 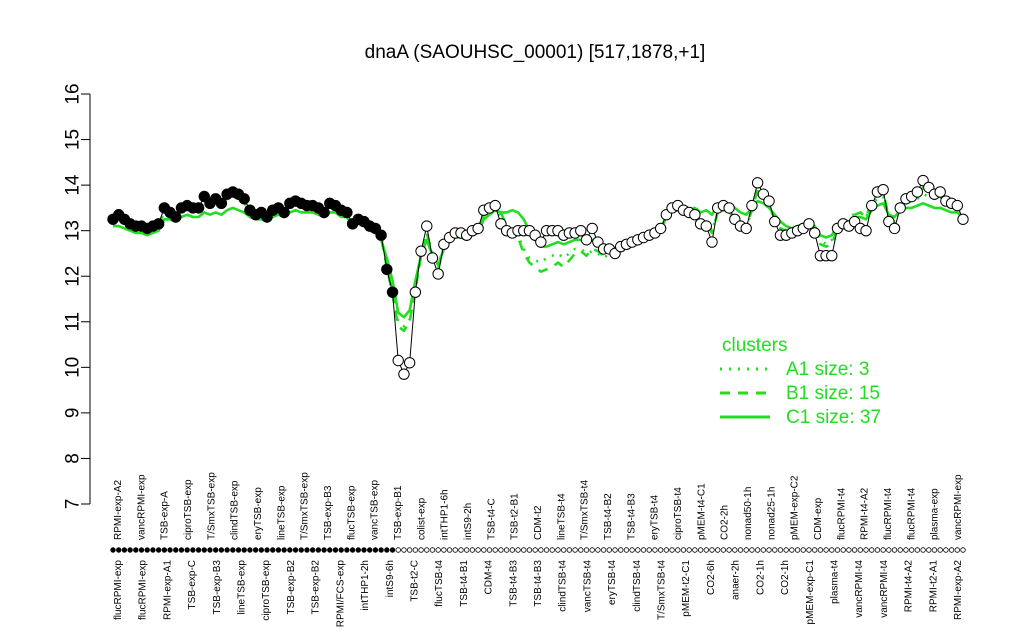 I want to click on x-tick-label-top: TSB-t4-B3, so click(x=631, y=516).